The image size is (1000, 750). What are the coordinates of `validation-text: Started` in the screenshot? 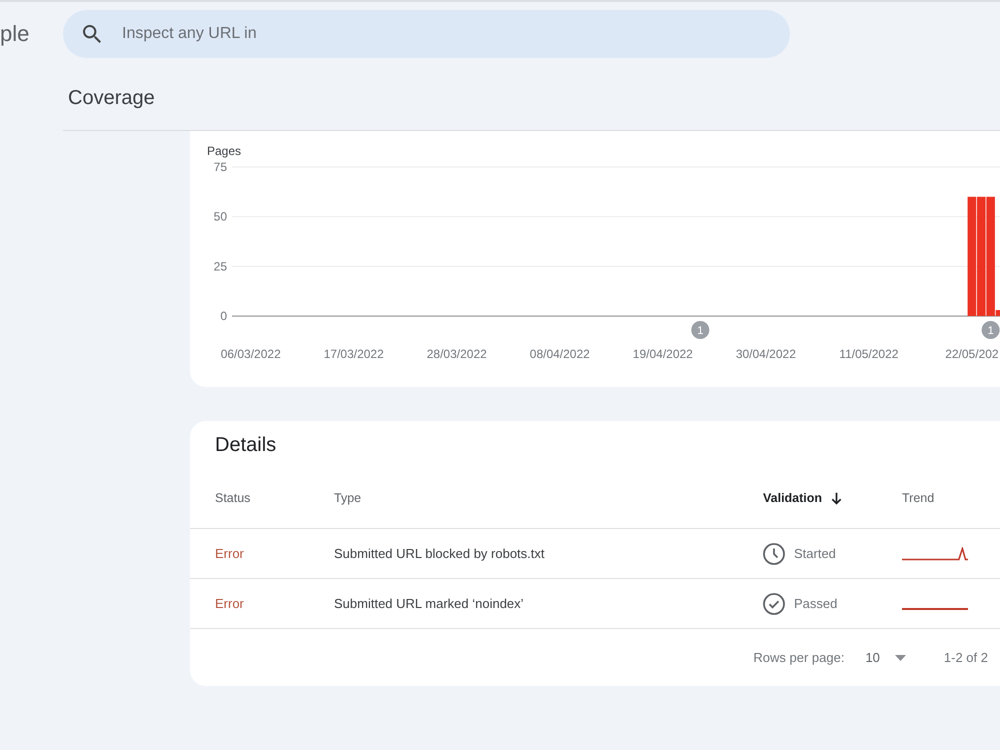 It's located at (815, 553).